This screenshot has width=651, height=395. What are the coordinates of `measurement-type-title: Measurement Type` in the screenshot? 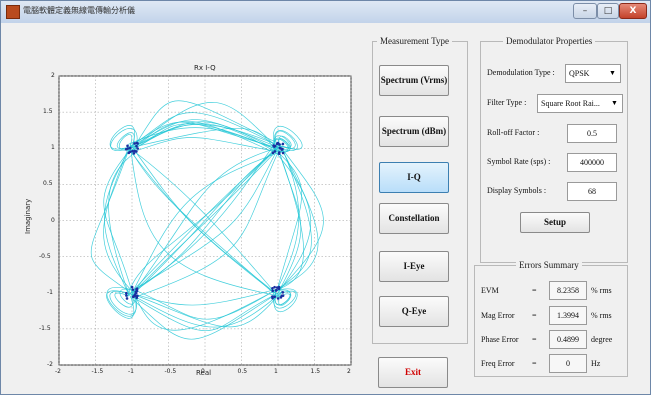 It's located at (414, 41).